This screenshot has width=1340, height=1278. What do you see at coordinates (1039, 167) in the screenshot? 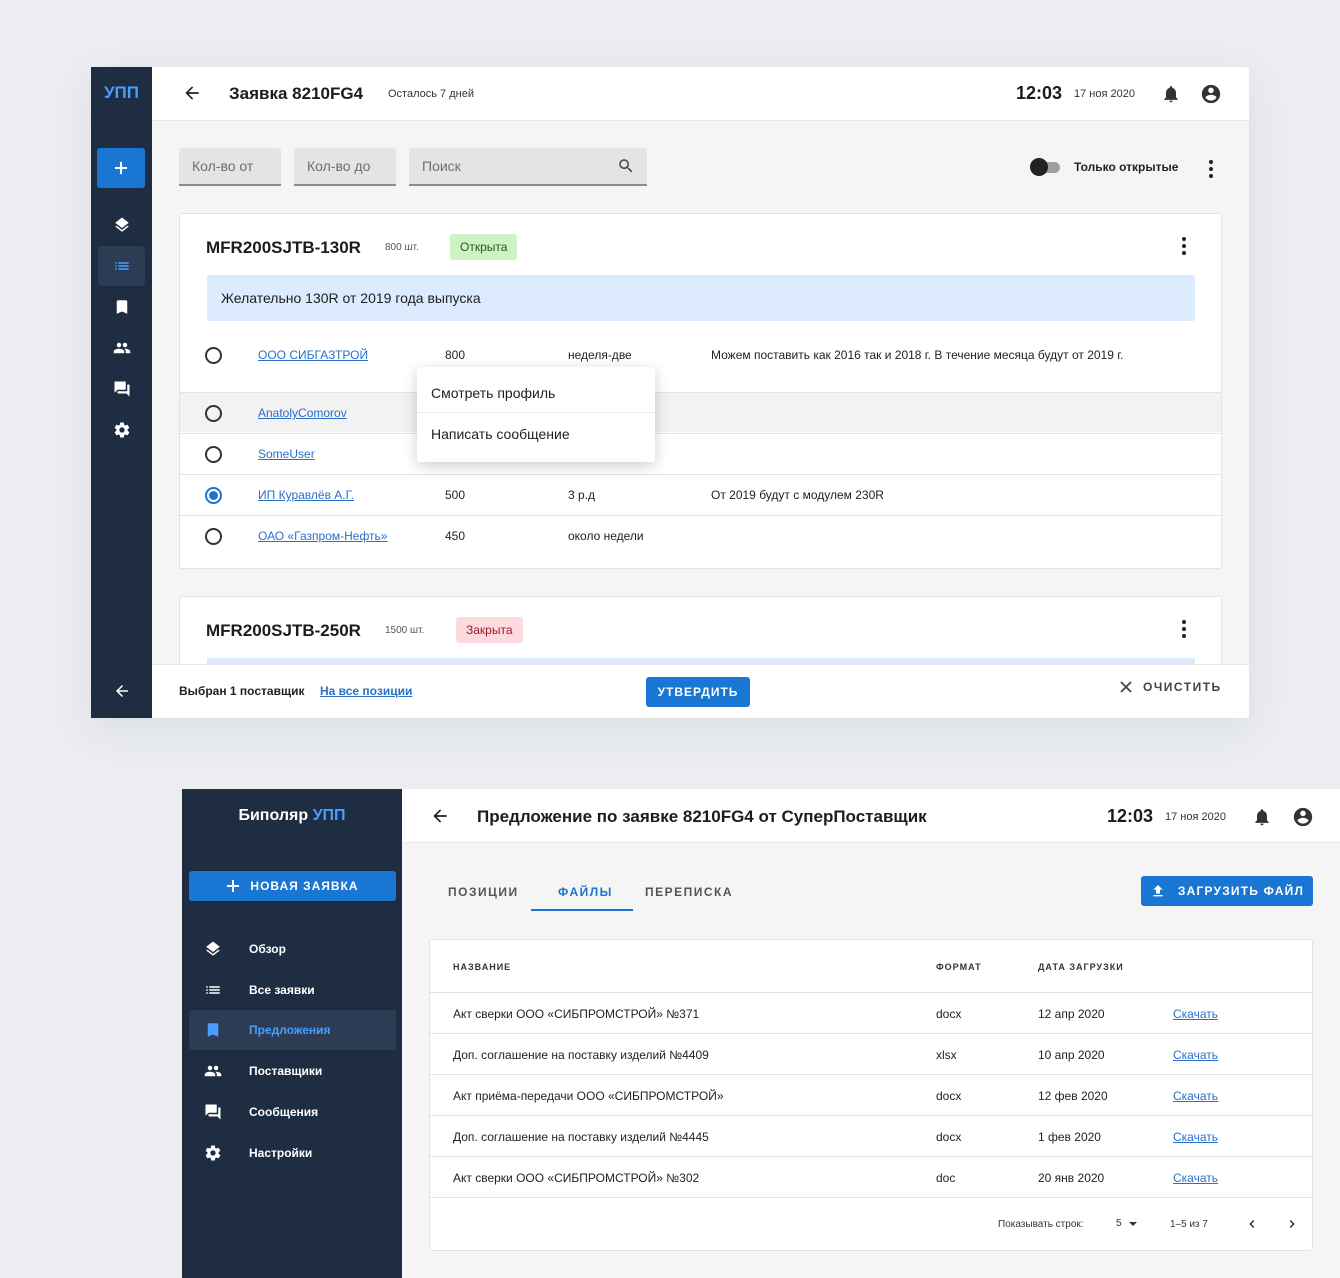
I see `toggle-knob` at bounding box center [1039, 167].